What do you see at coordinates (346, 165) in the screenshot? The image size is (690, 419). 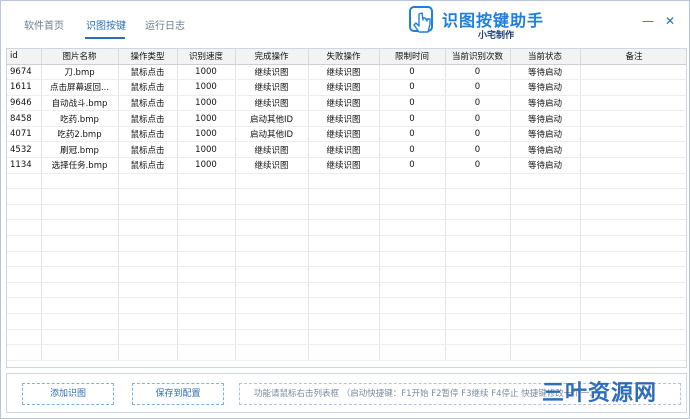 I see `table-row: 1134 选择任务.bmp 鼠标点击 1000 继续识图 继续识图 0 0 等待启动` at bounding box center [346, 165].